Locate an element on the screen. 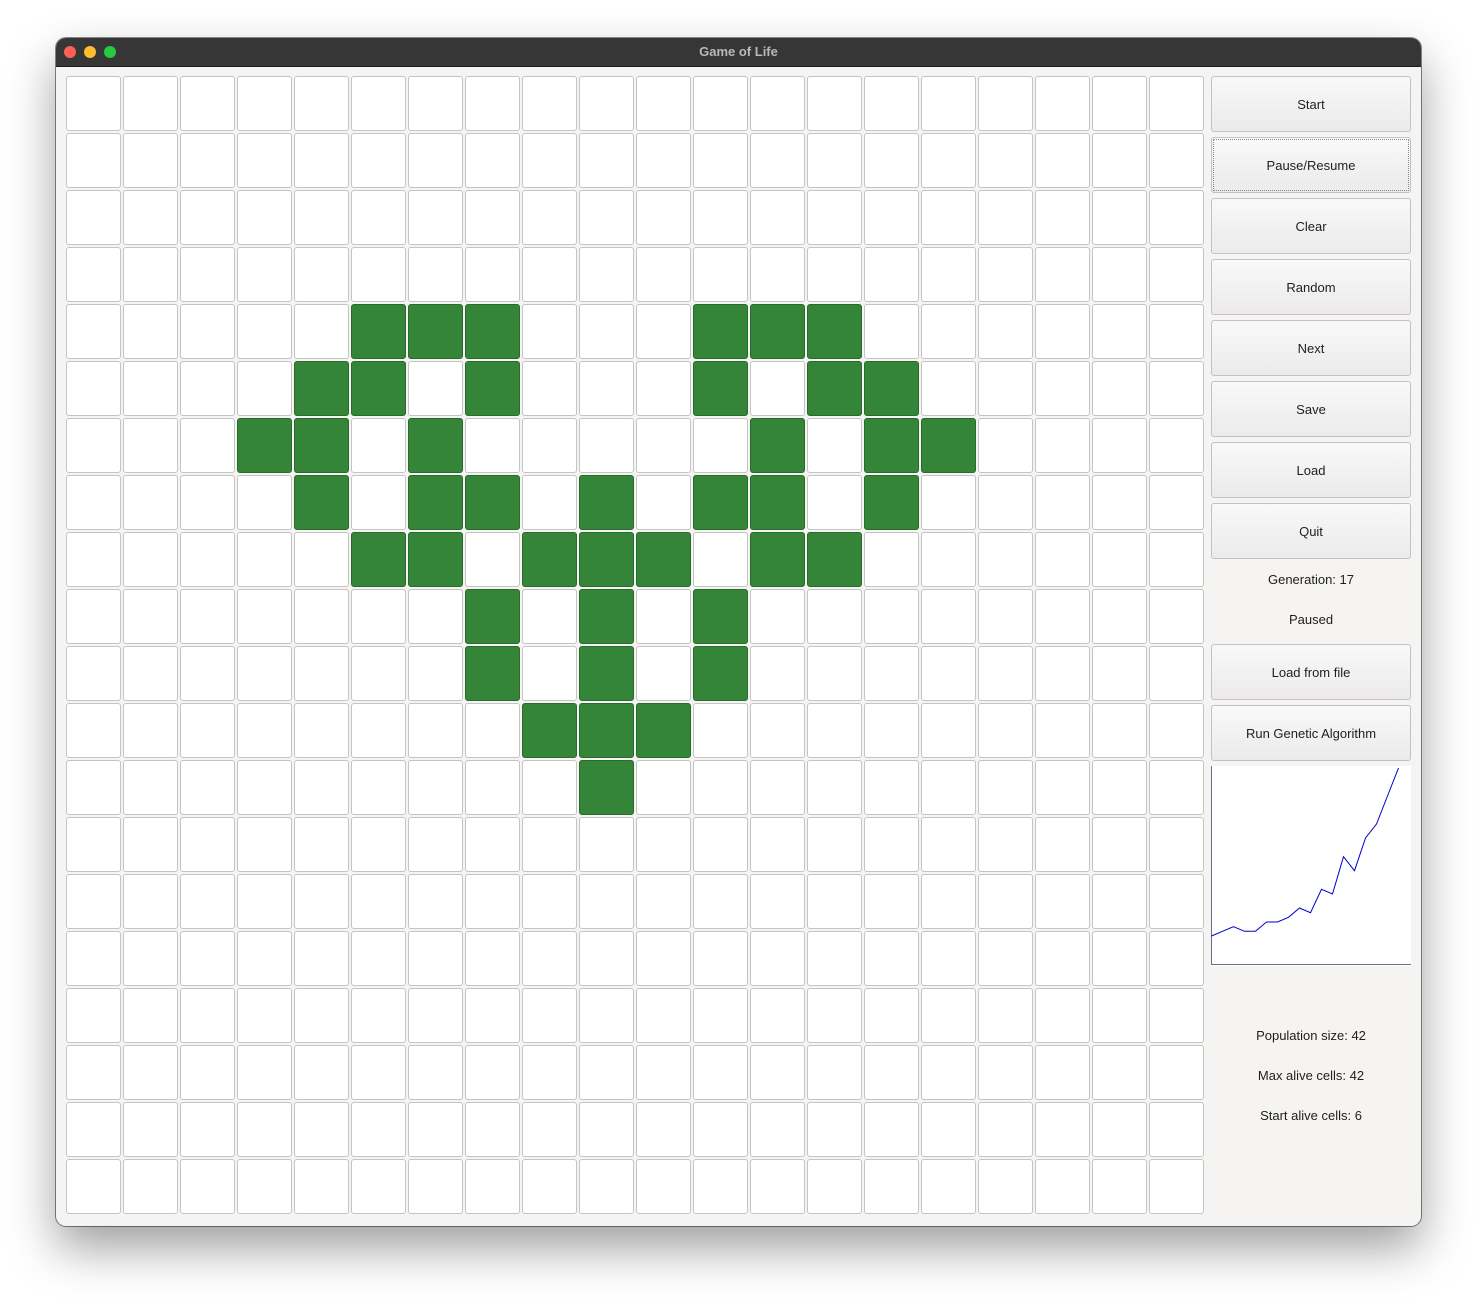  save-button: Save is located at coordinates (1311, 409).